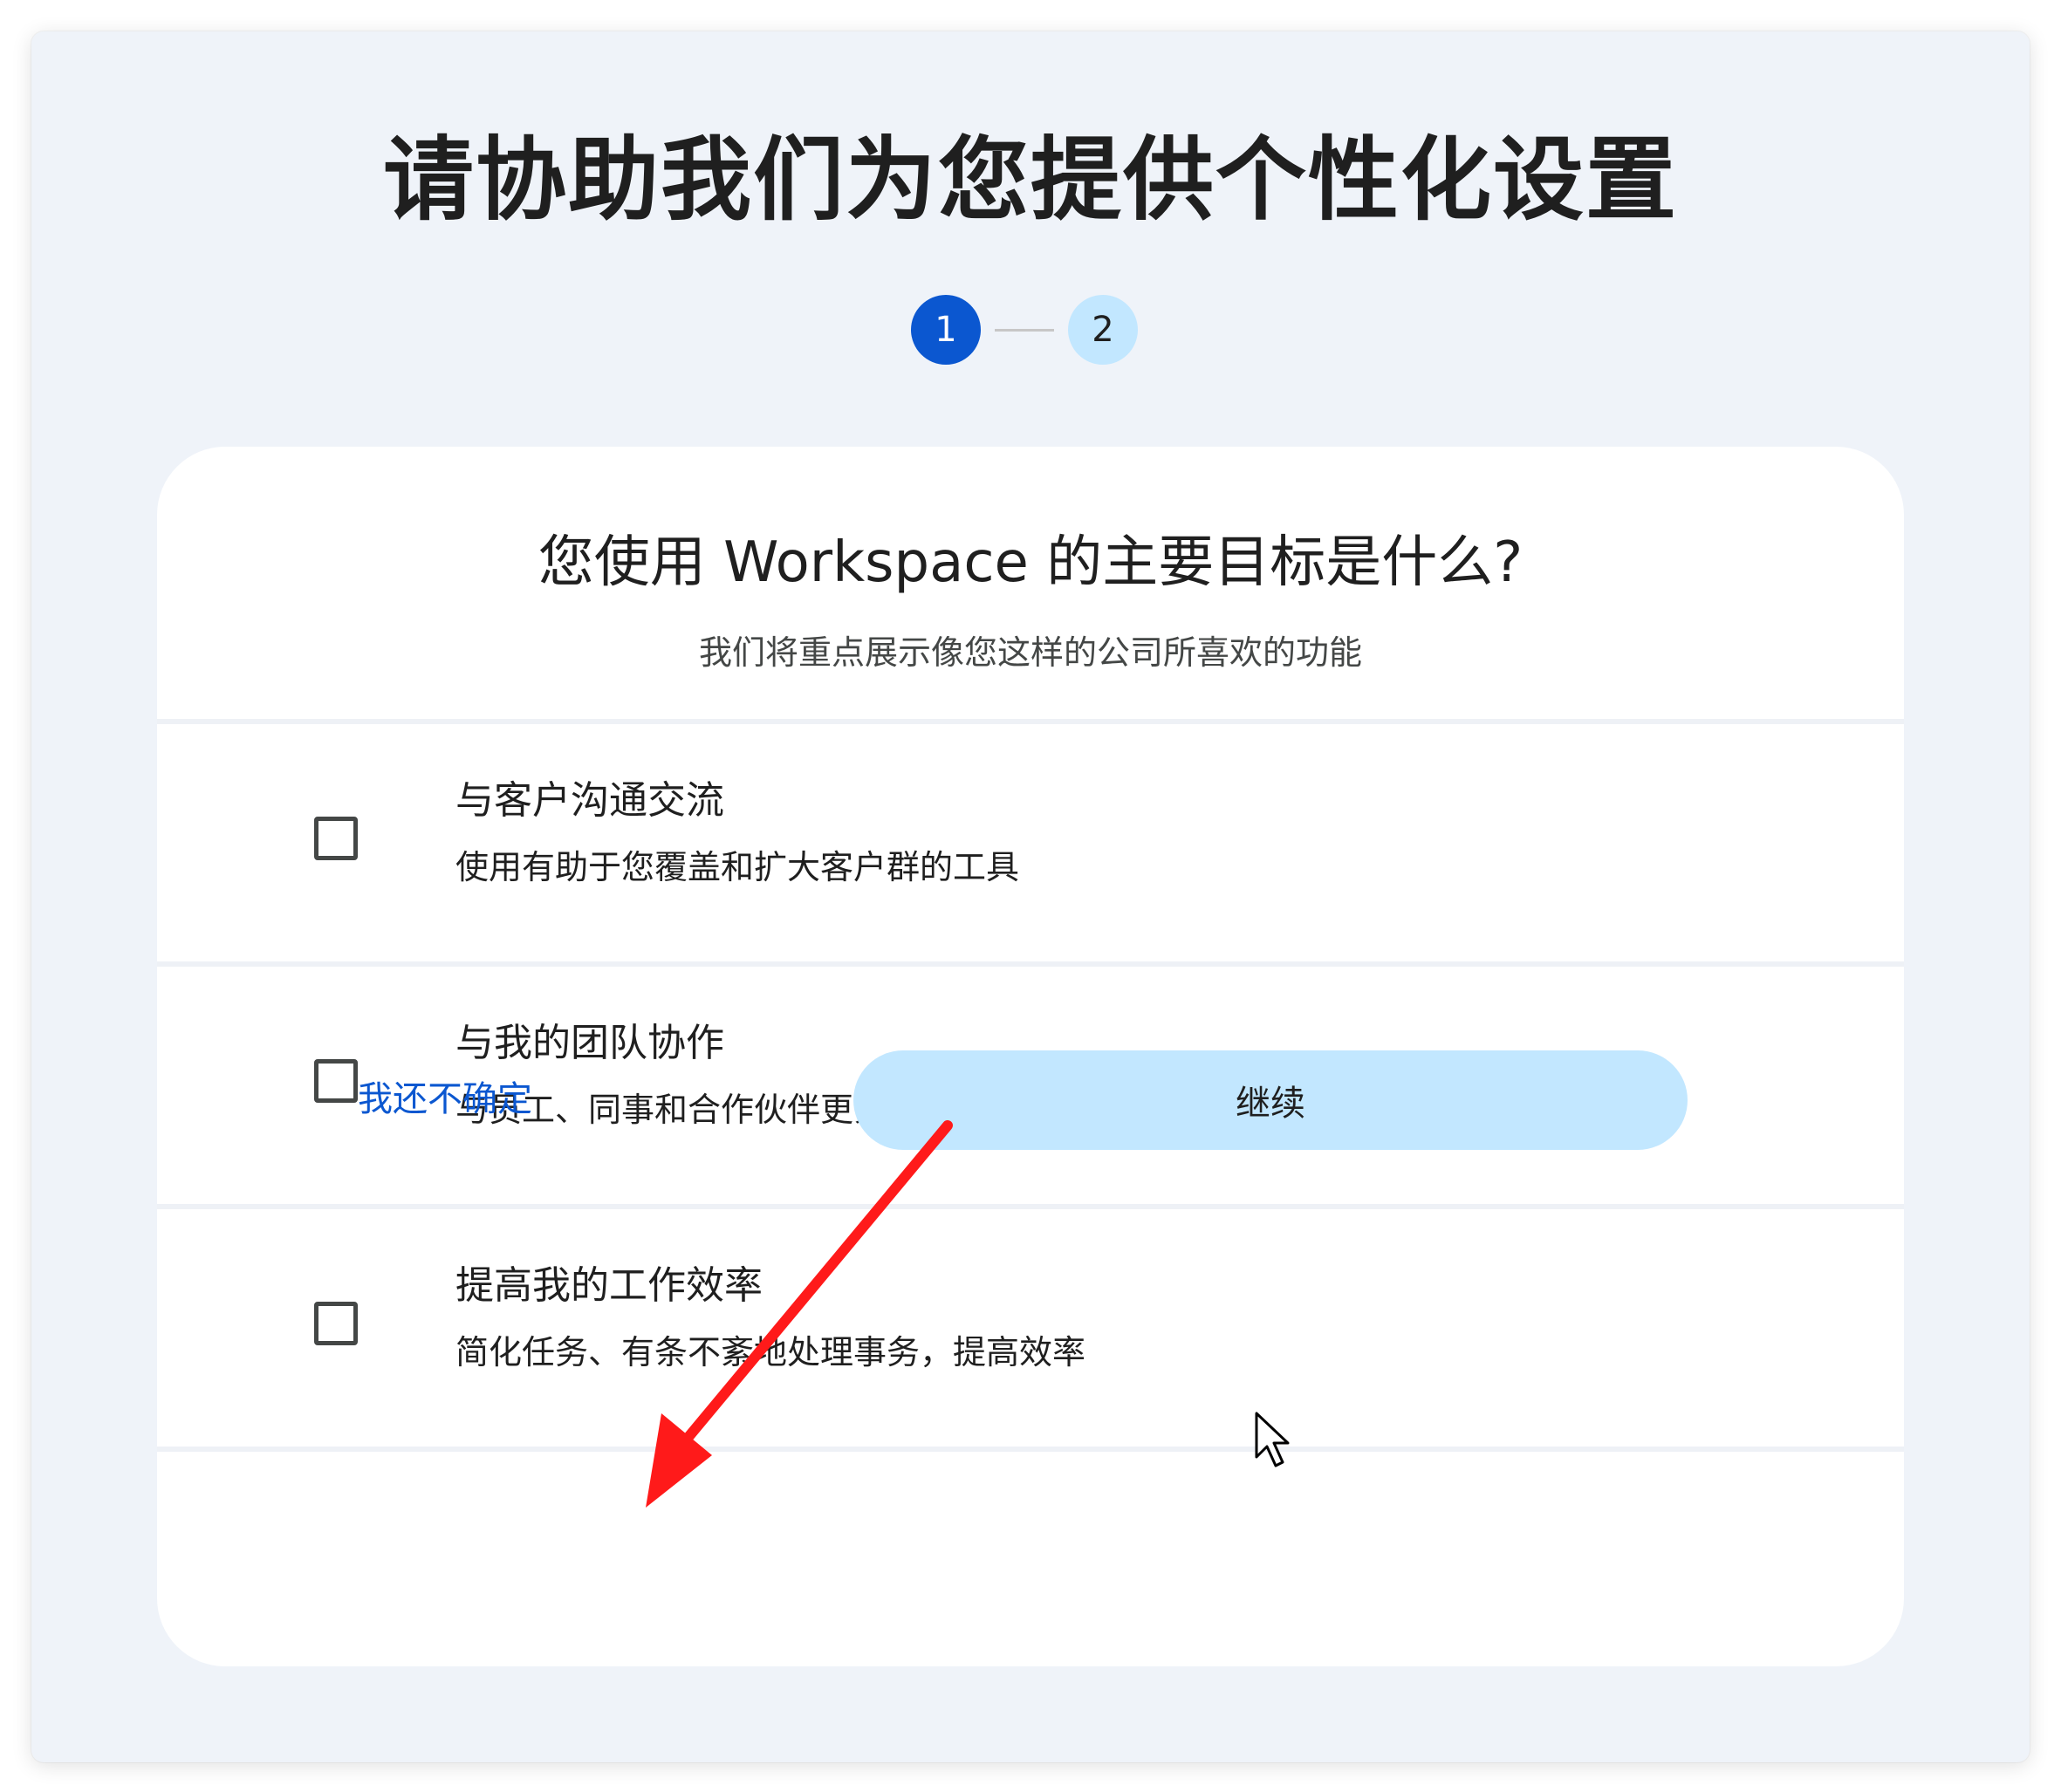 The height and width of the screenshot is (1792, 2061). I want to click on page-title: 请协助我们为您提供个性化设置, so click(1030, 180).